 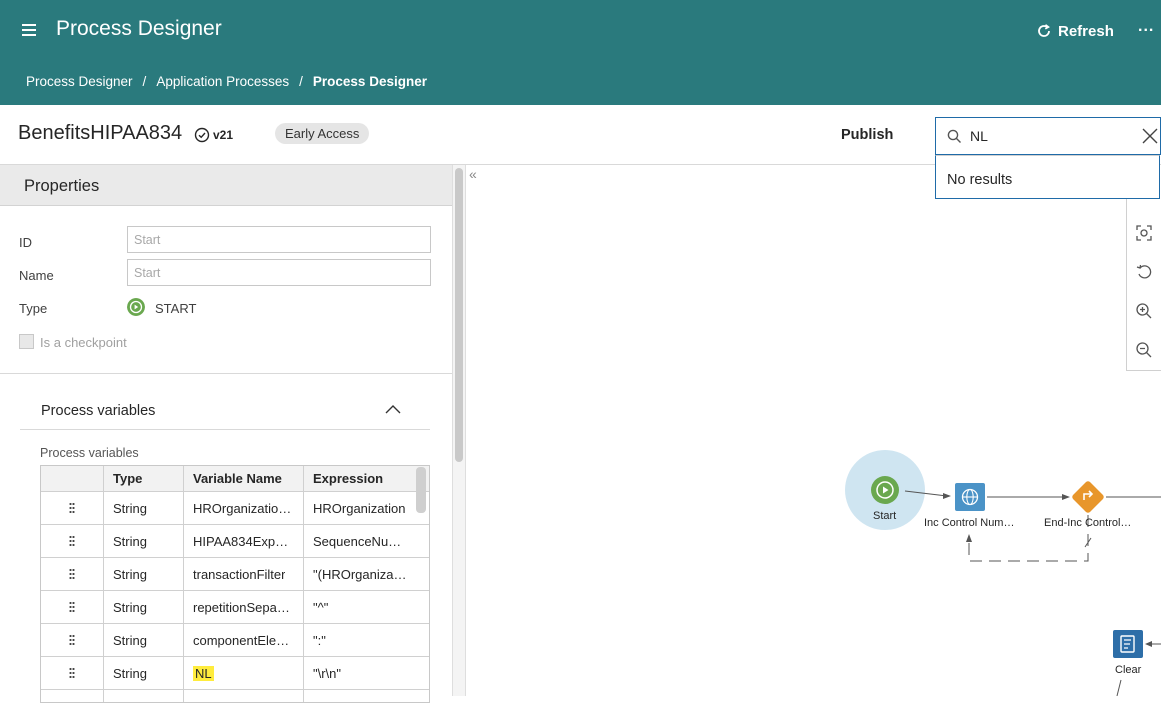 I want to click on clear-task-node, so click(x=1128, y=644).